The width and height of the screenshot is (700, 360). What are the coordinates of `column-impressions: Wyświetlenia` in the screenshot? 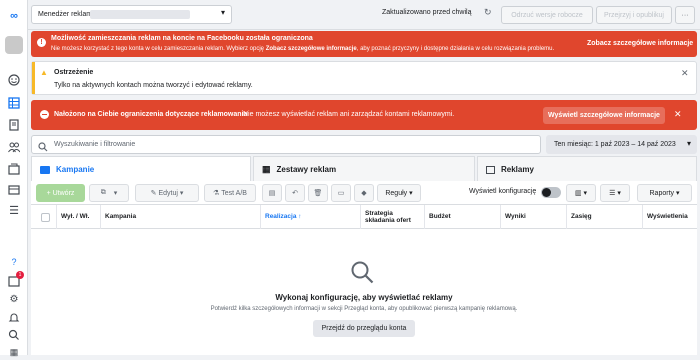 It's located at (670, 217).